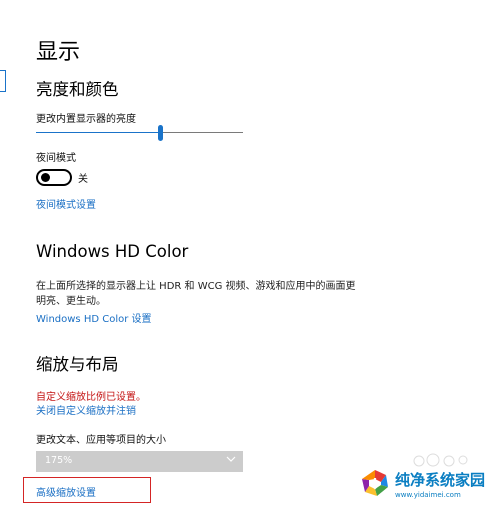 Image resolution: width=500 pixels, height=508 pixels. I want to click on watermark-url: www.yidaimei.com, so click(428, 495).